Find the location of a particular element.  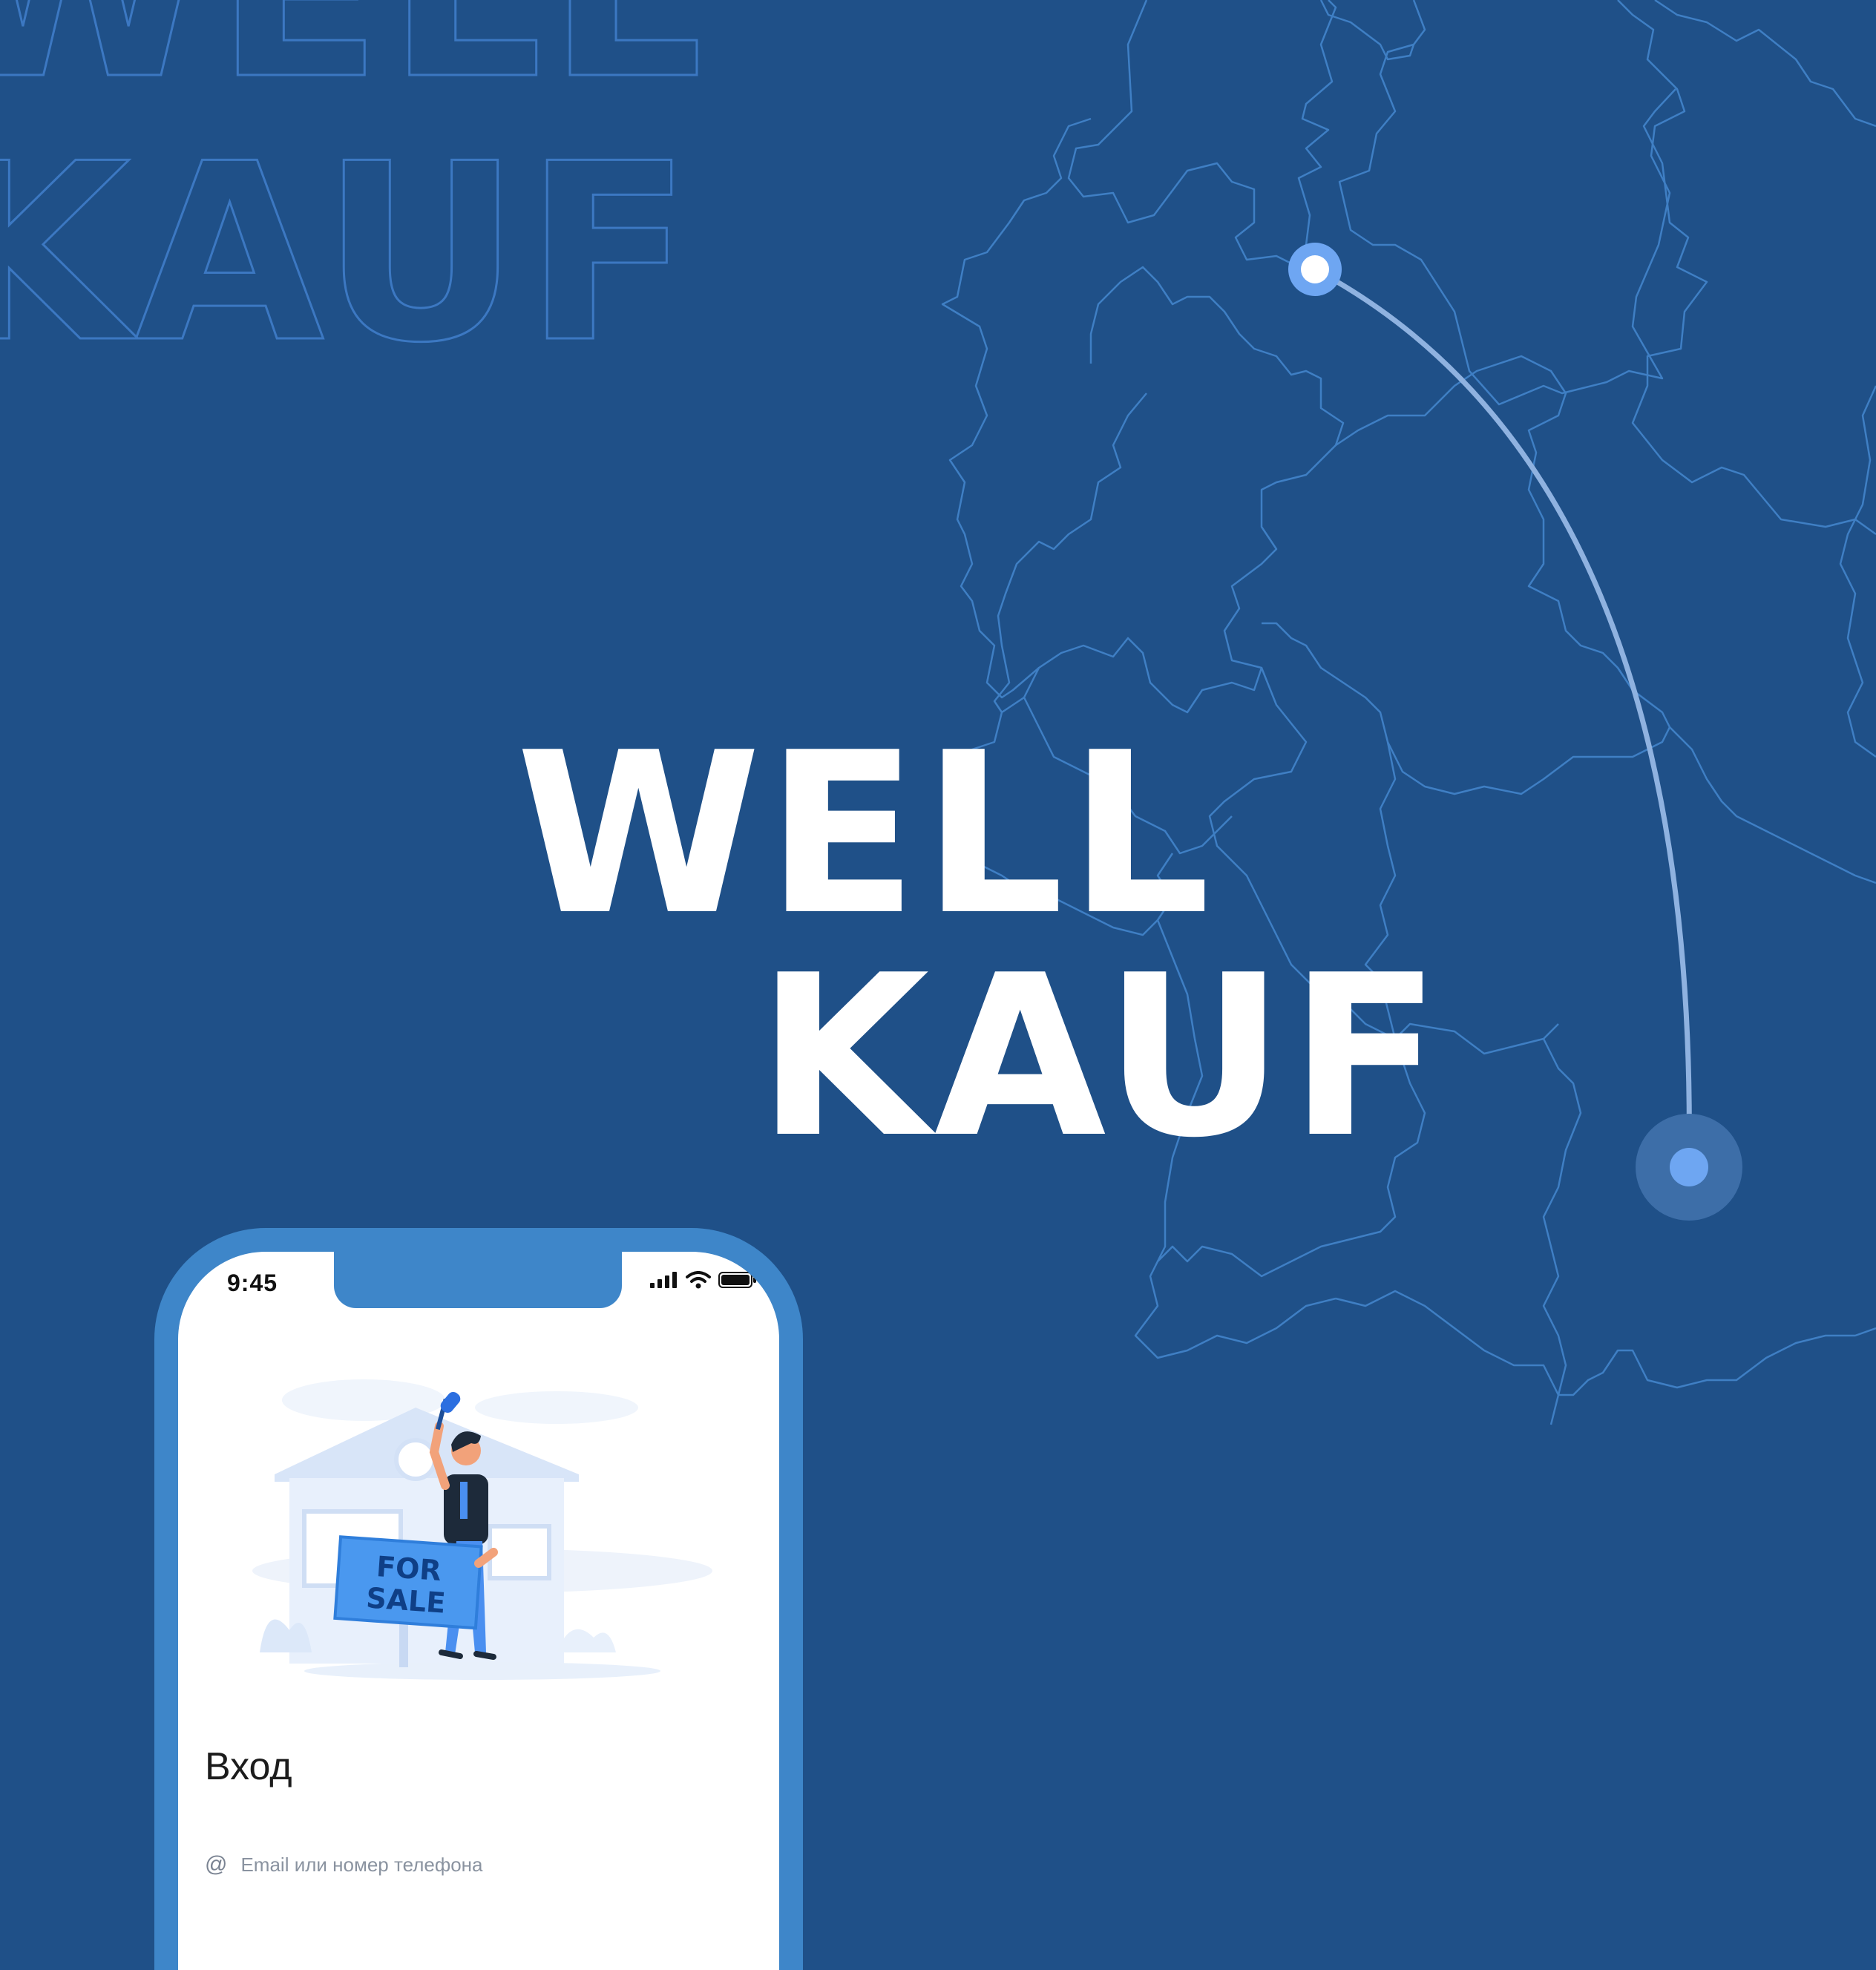

region-border-east is located at coordinates (1765, 64).